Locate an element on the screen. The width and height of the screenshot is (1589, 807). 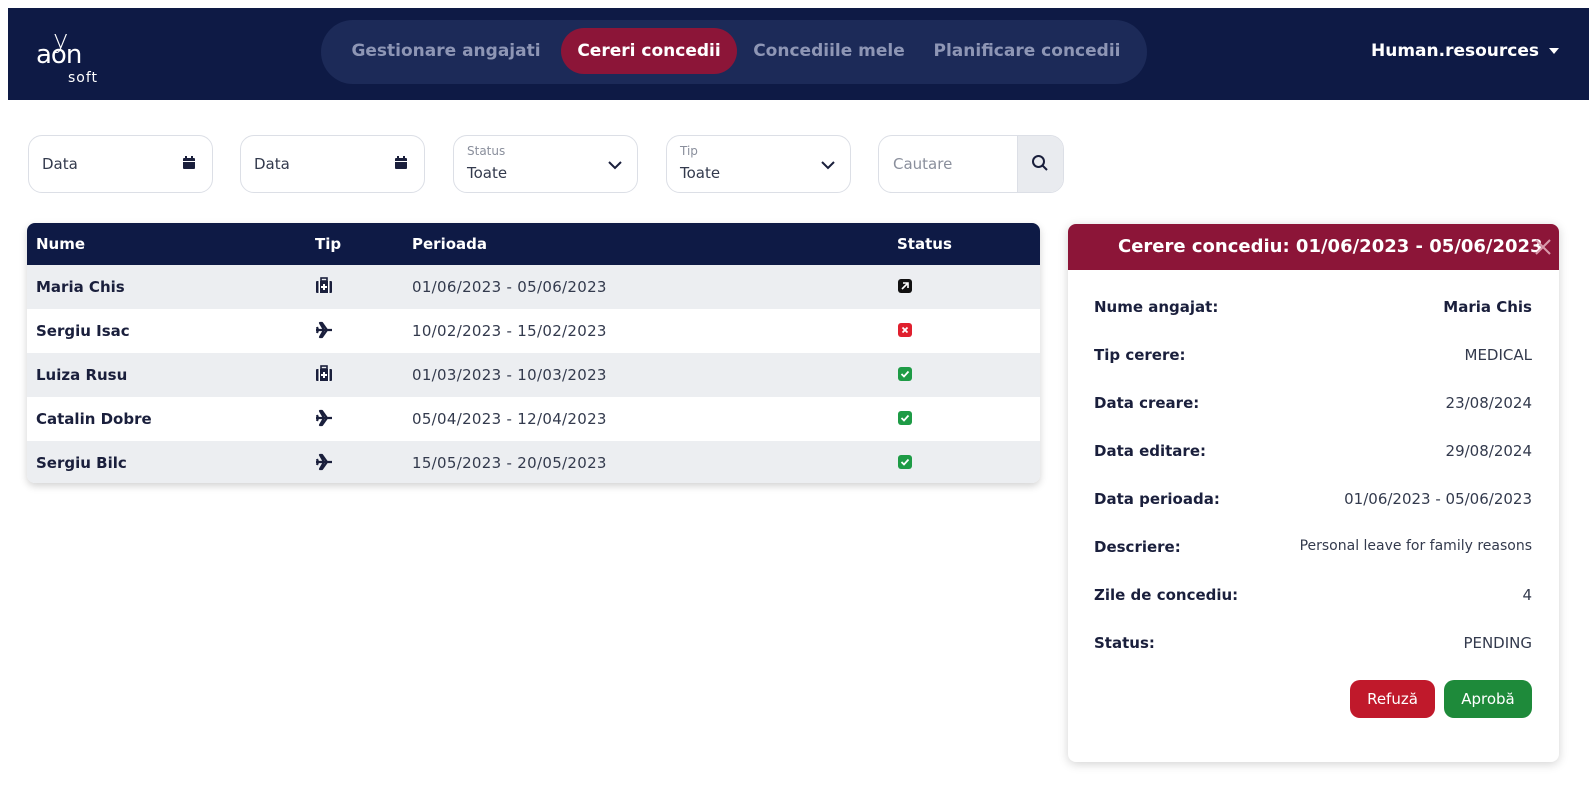
panel-header: Cerere concediu: 01/06/2023 - 05/06/2023 is located at coordinates (1313, 247).